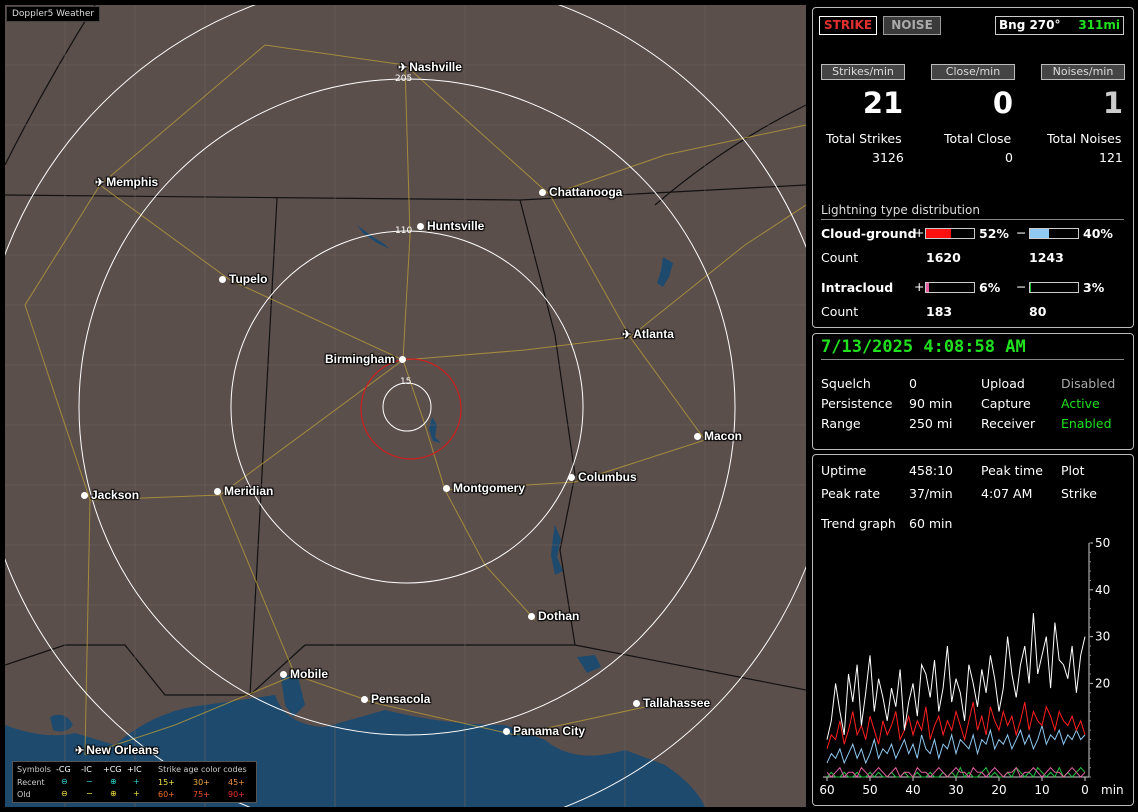 This screenshot has width=1138, height=812. Describe the element at coordinates (998, 790) in the screenshot. I see `x-tick-label: 20` at that location.